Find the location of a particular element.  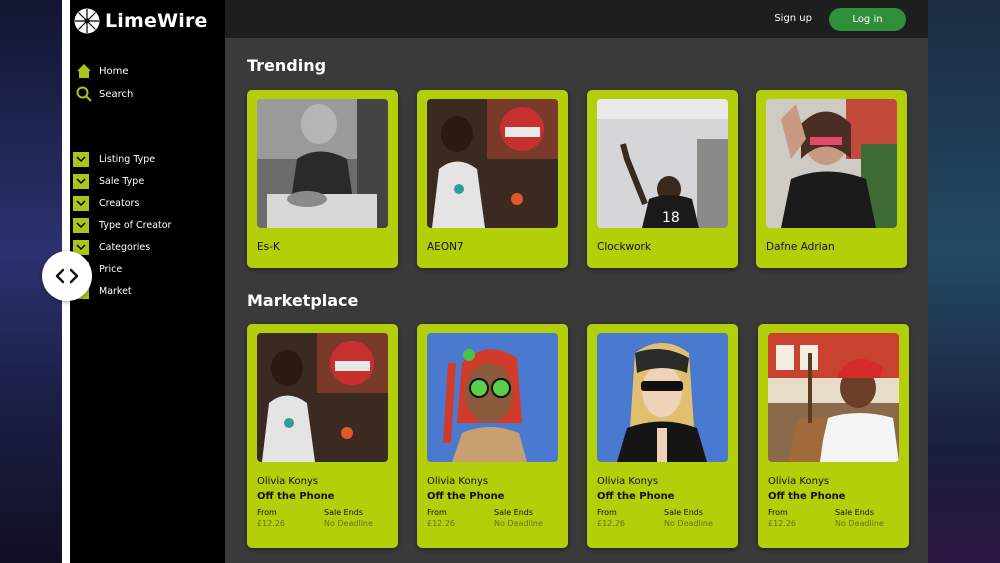

artist-name: AEON7 is located at coordinates (445, 247).